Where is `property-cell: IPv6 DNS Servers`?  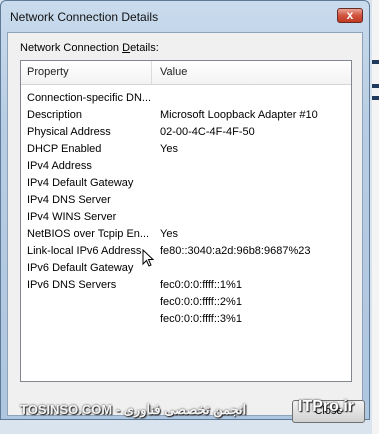 property-cell: IPv6 DNS Servers is located at coordinates (72, 285).